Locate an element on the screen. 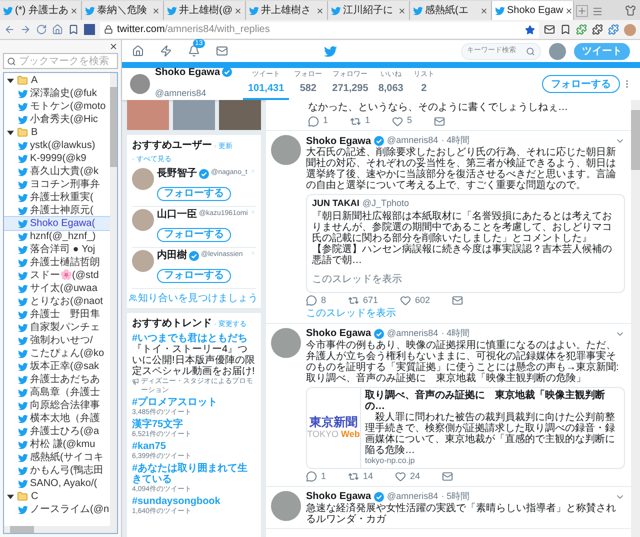  bookmark-item: スドー🌸(@std is located at coordinates (57, 275).